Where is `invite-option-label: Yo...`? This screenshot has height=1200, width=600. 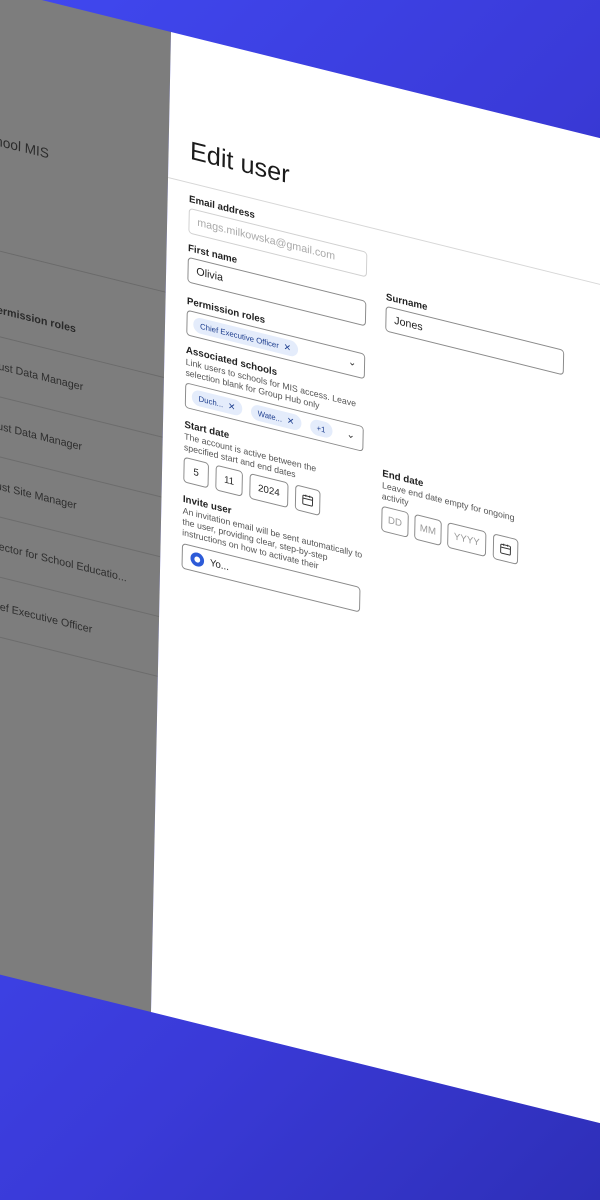
invite-option-label: Yo... is located at coordinates (219, 565).